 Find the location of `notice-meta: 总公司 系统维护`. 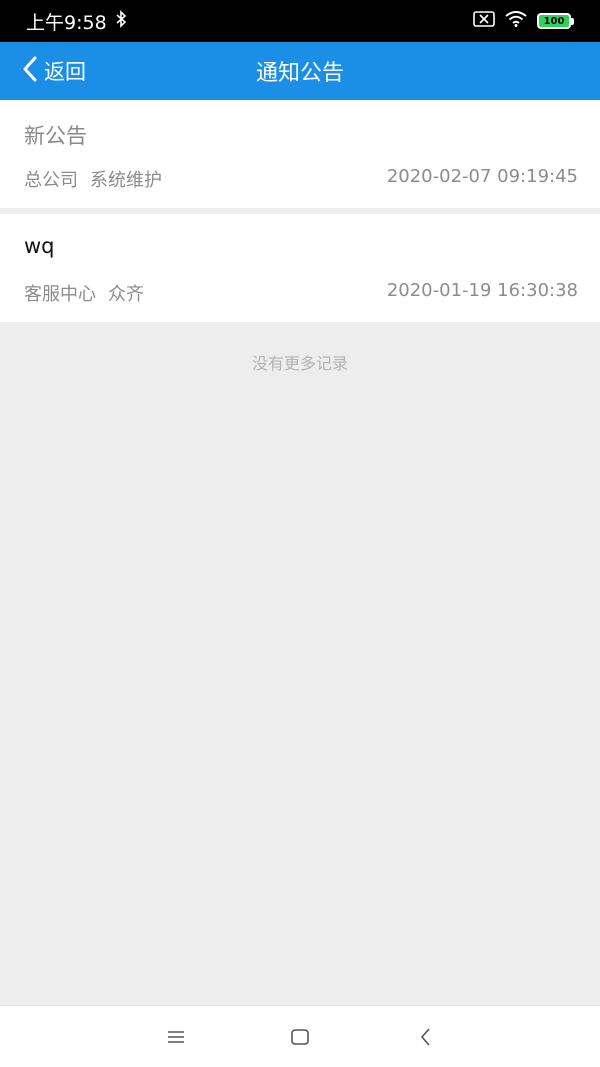

notice-meta: 总公司 系统维护 is located at coordinates (93, 179).